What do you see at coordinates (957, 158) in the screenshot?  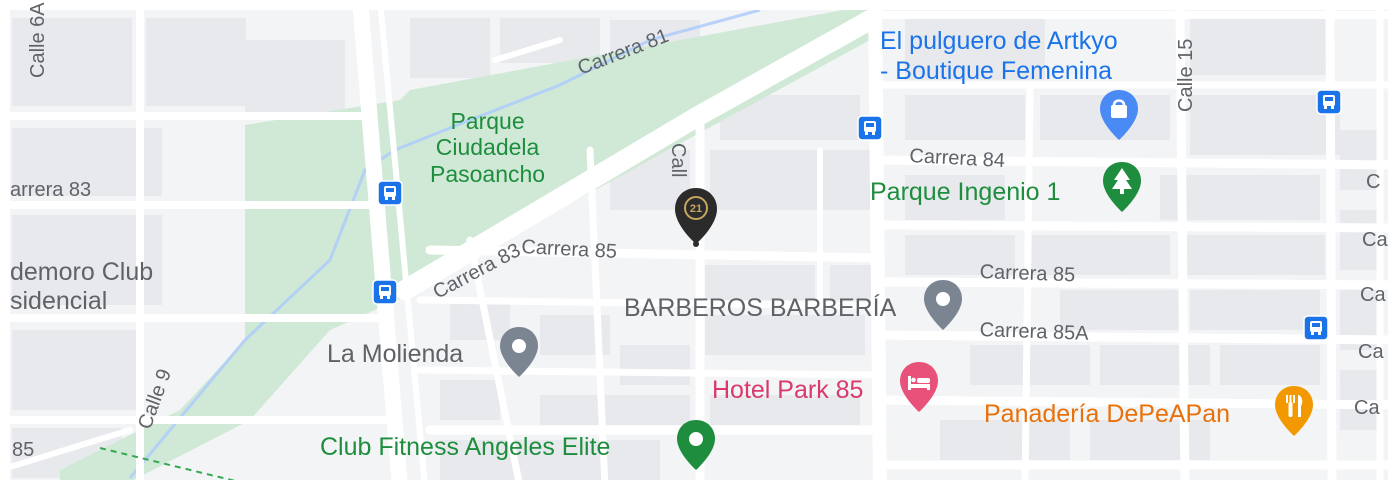 I see `street-label-carrera-84: Carrera 84` at bounding box center [957, 158].